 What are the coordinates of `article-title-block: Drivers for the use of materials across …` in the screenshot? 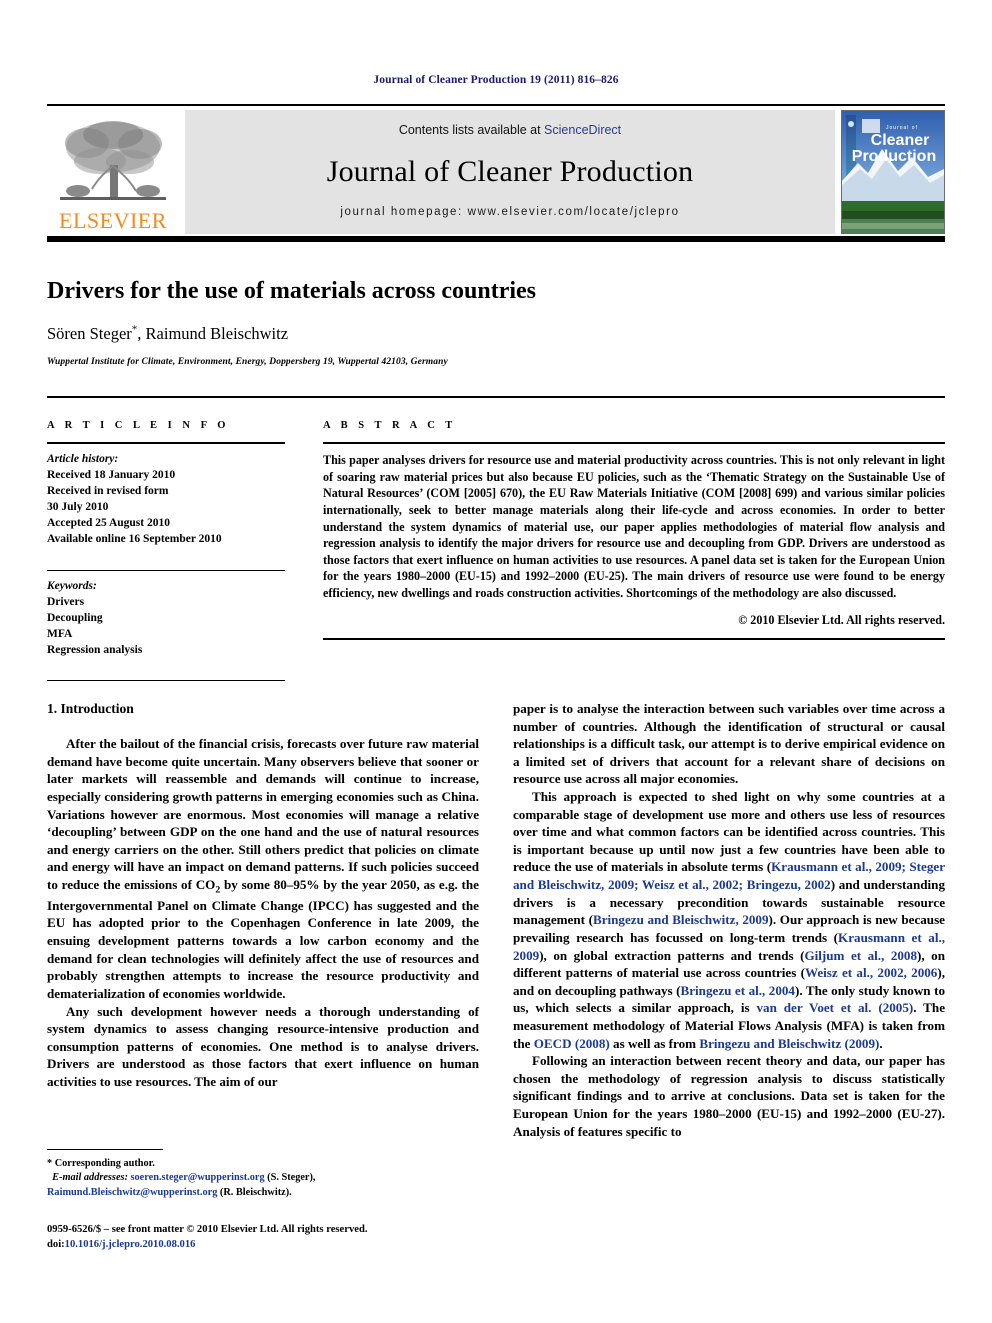 It's located at (496, 322).